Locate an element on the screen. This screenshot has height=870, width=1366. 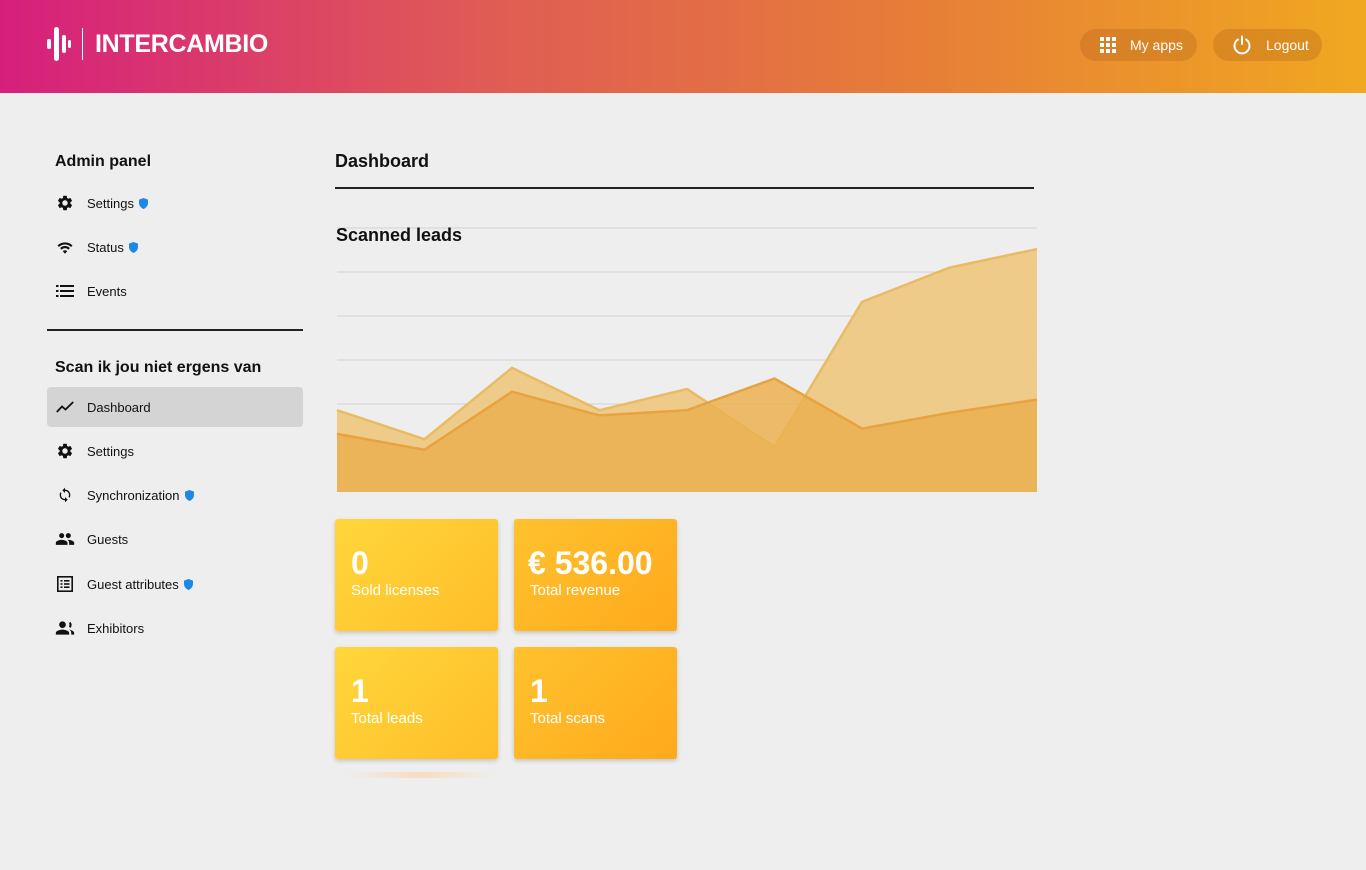
stat-label: Total scans is located at coordinates (568, 718).